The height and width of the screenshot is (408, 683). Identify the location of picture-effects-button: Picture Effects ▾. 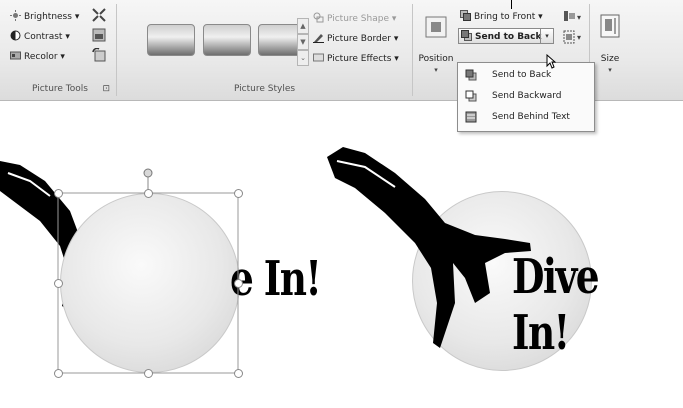
(356, 58).